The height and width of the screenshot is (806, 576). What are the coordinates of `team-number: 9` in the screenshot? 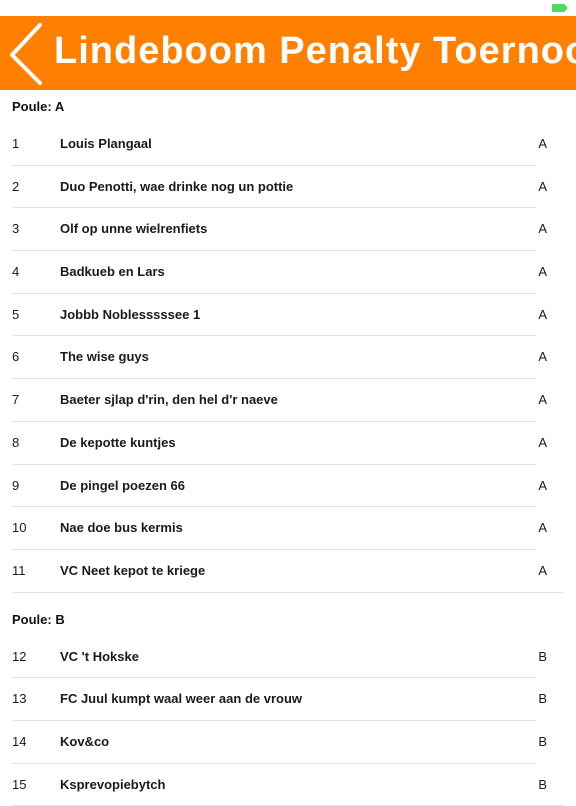 It's located at (16, 485).